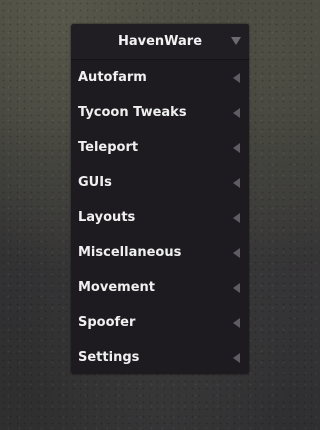  I want to click on menu-item-miscellaneous: Miscellaneous, so click(160, 252).